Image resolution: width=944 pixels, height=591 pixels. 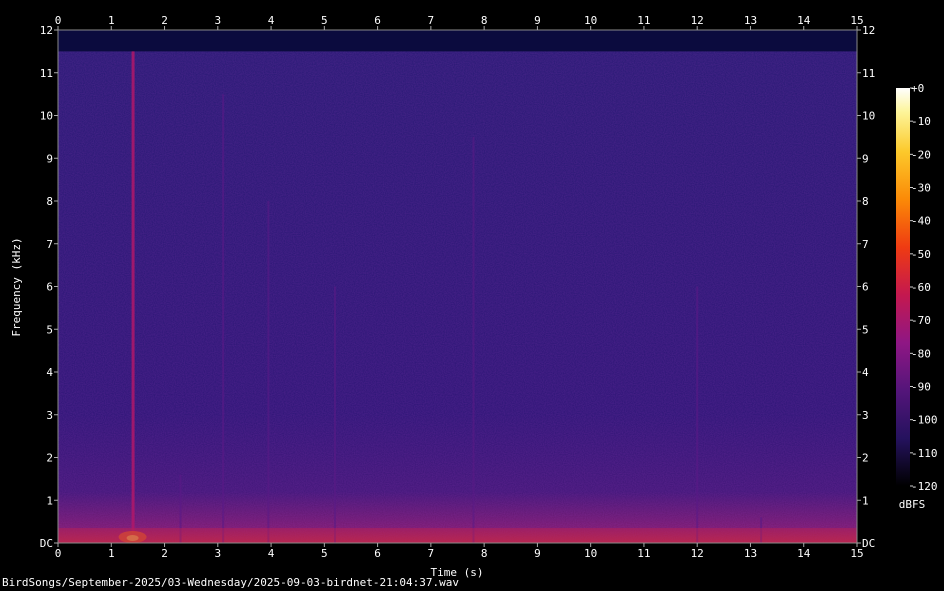 I want to click on y-tick-label-right: 7, so click(x=865, y=244).